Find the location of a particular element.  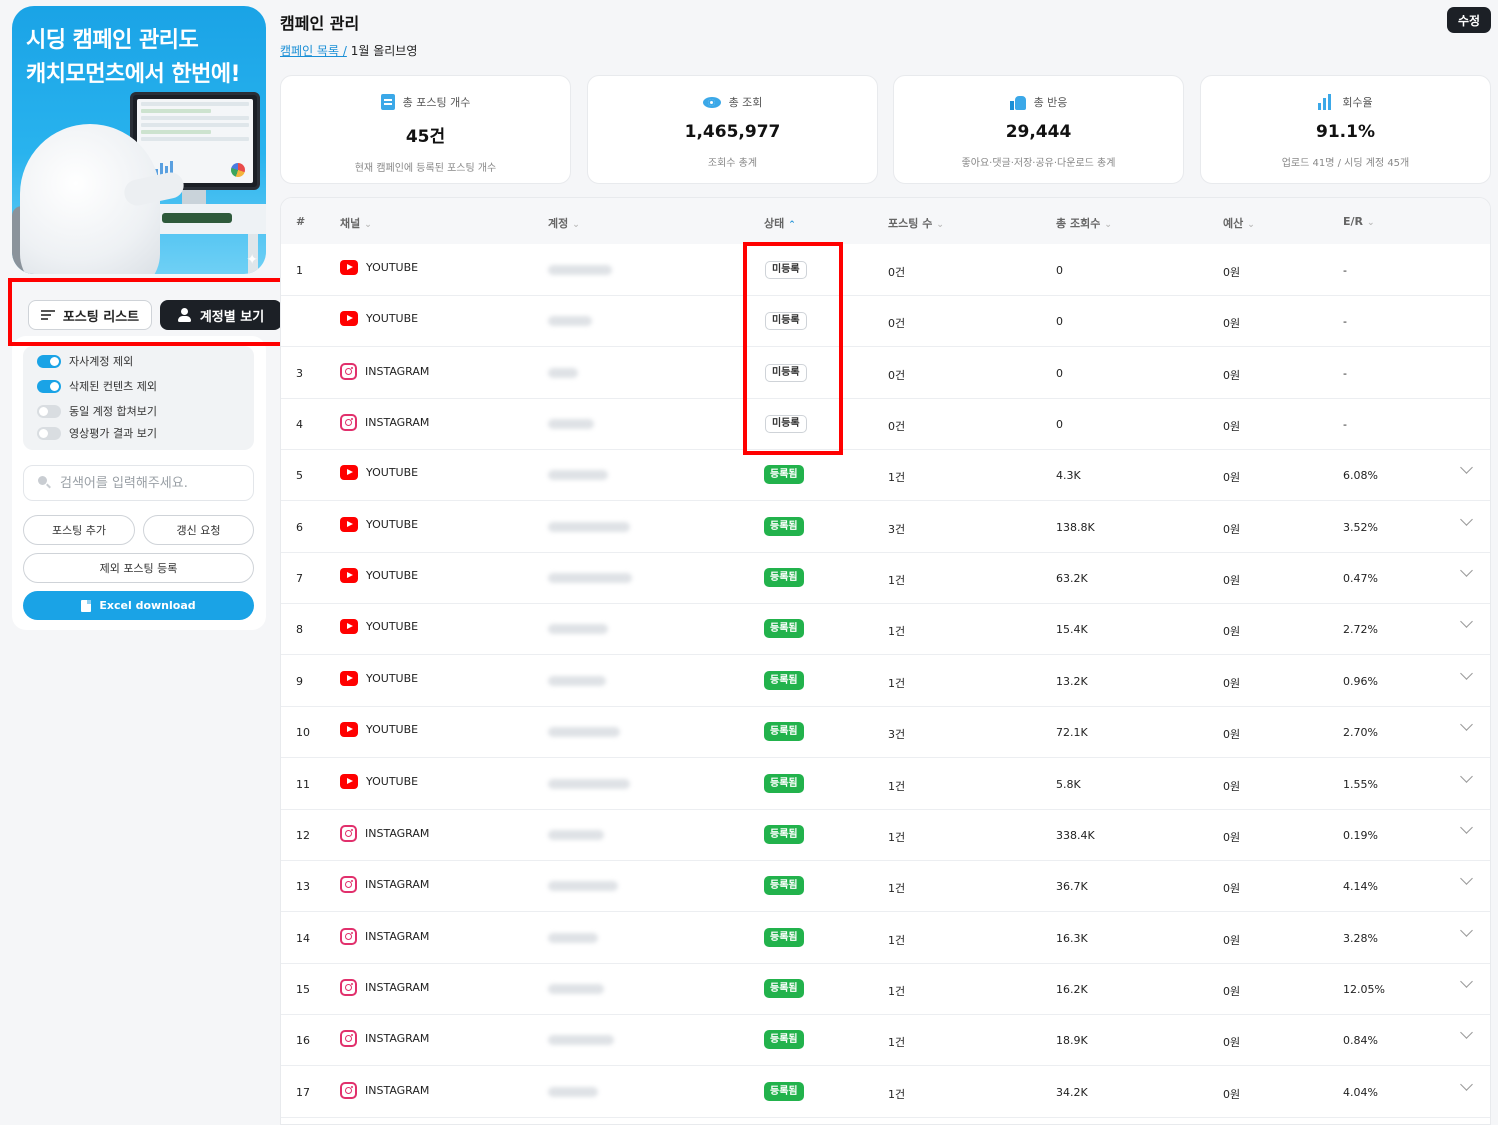

table-row: 9 YOUTUBE 등록됨 1건 13.2K 0원 0.96% is located at coordinates (885, 681).